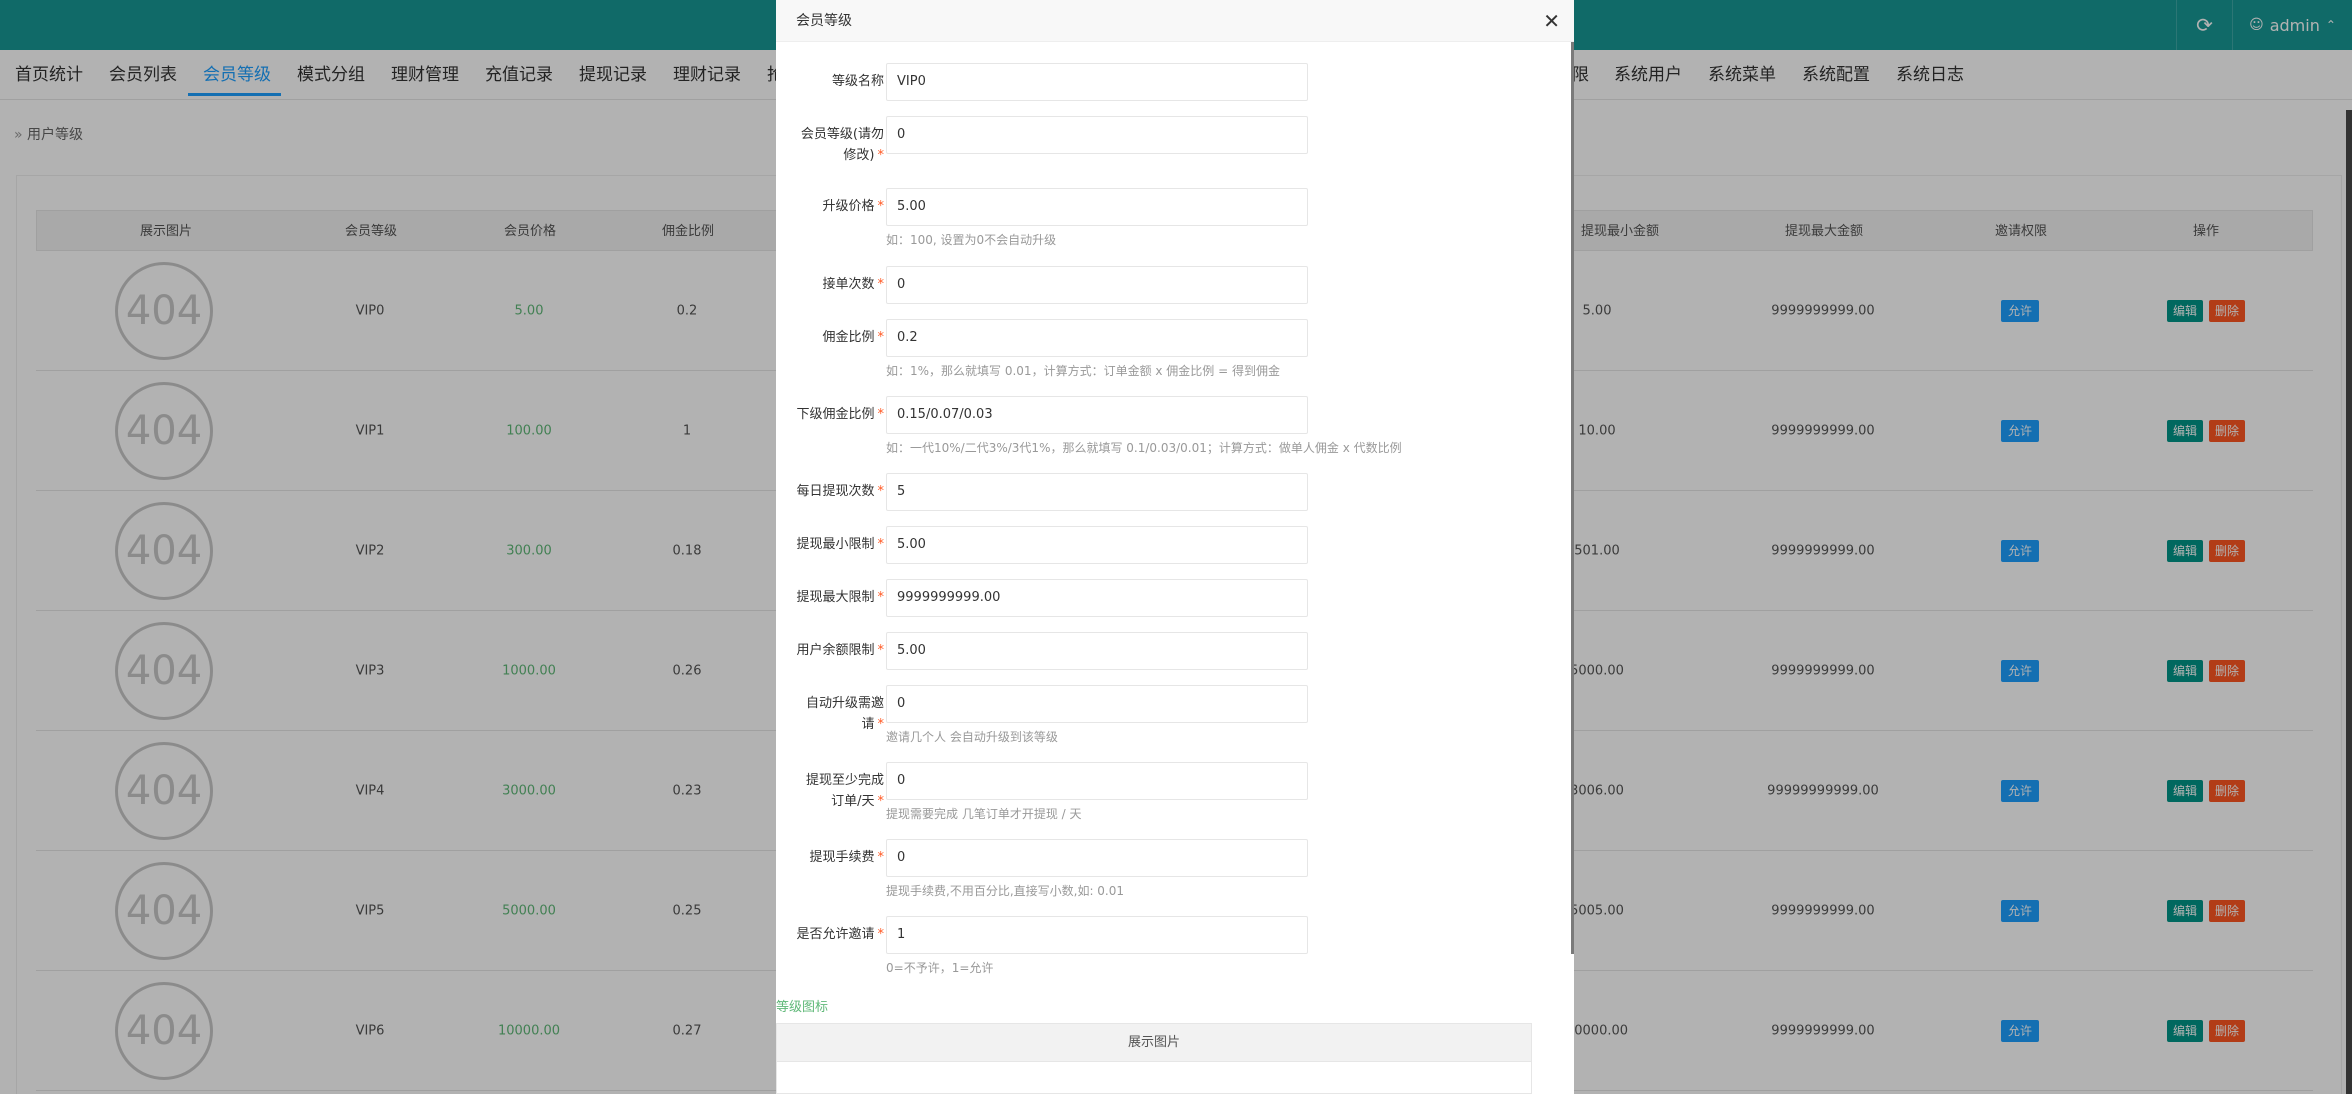  Describe the element at coordinates (1097, 135) in the screenshot. I see `member-level-input: 0` at that location.